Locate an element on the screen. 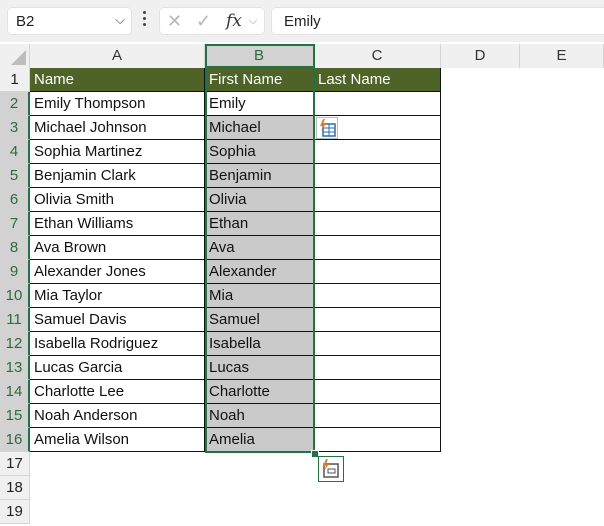 This screenshot has height=526, width=604. cell-first-name: Lucas is located at coordinates (259, 368).